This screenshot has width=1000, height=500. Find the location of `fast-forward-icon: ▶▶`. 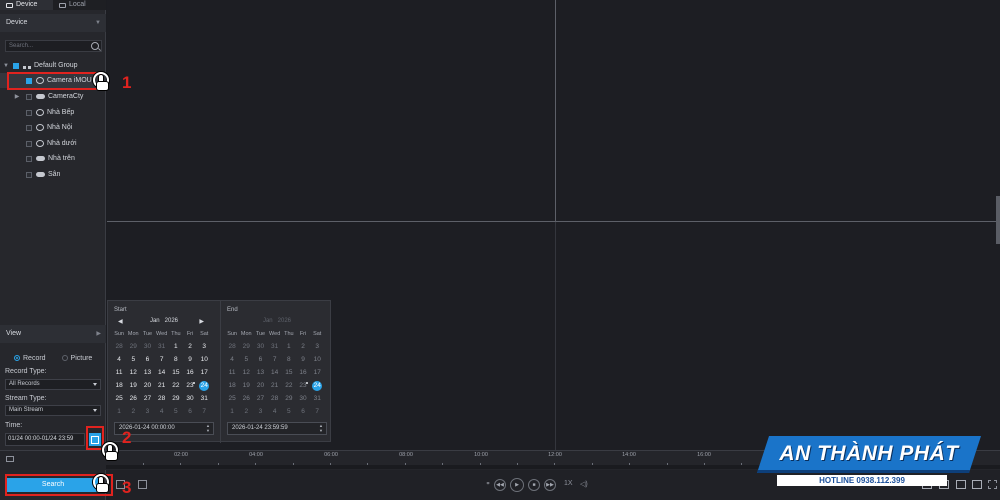

fast-forward-icon: ▶▶ is located at coordinates (550, 485).